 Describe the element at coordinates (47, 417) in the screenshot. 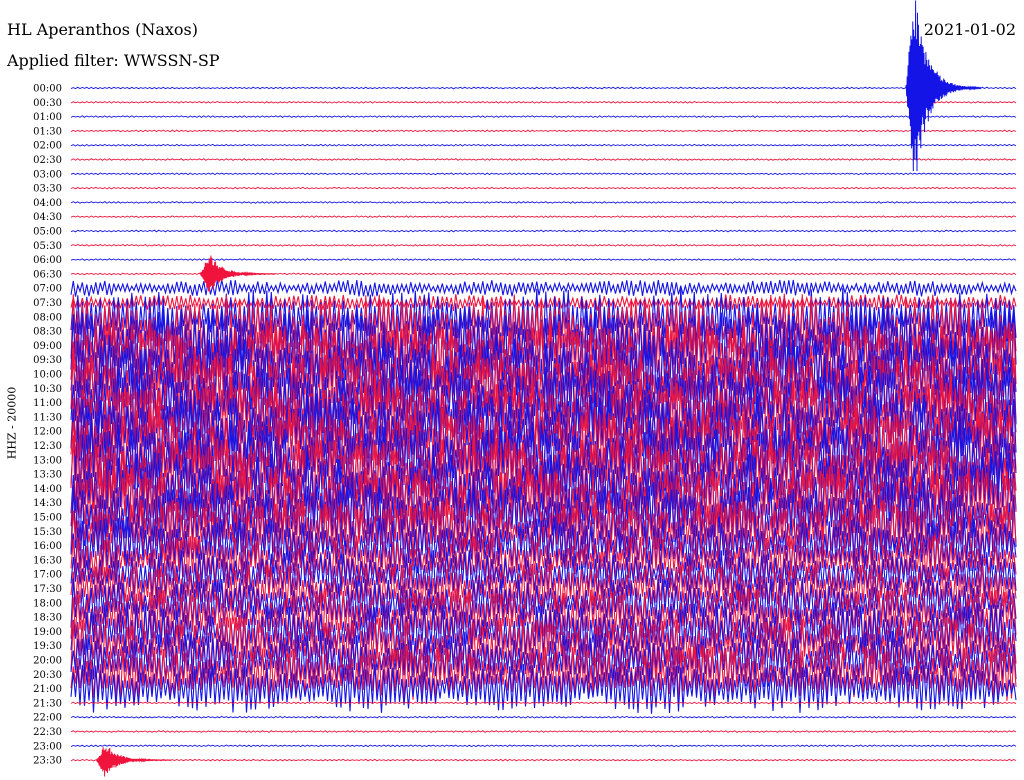

I see `time-label: 11:30` at that location.